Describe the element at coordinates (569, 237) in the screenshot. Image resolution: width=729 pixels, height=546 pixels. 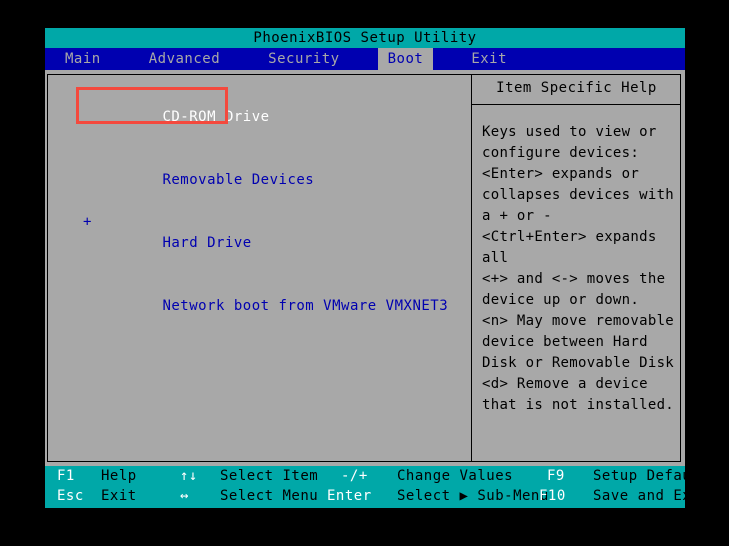
I see `help-line: <Ctrl+Enter> expands` at that location.